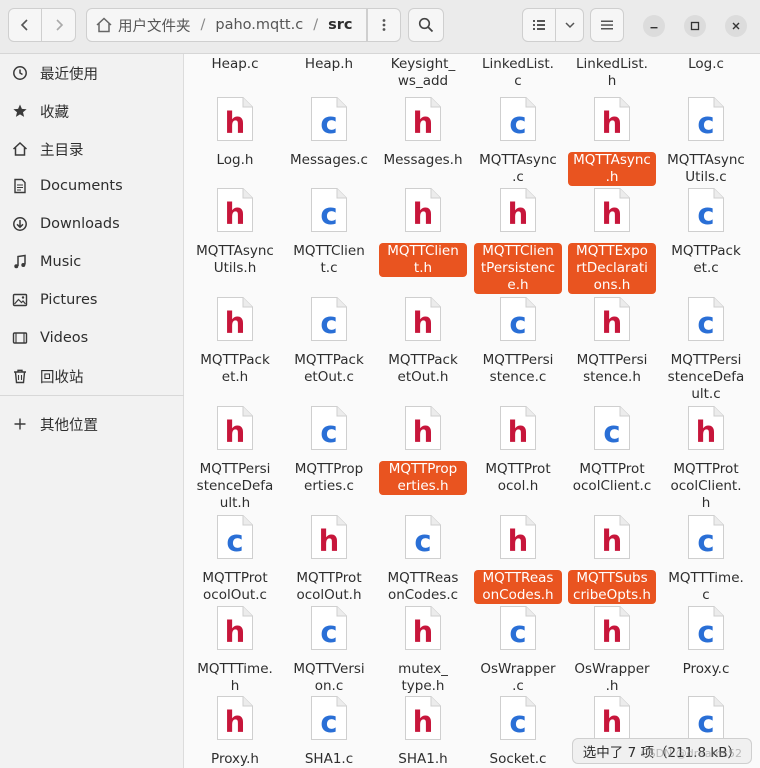 This screenshot has height=768, width=760. I want to click on sidebar-item-trash: 回收站, so click(92, 376).